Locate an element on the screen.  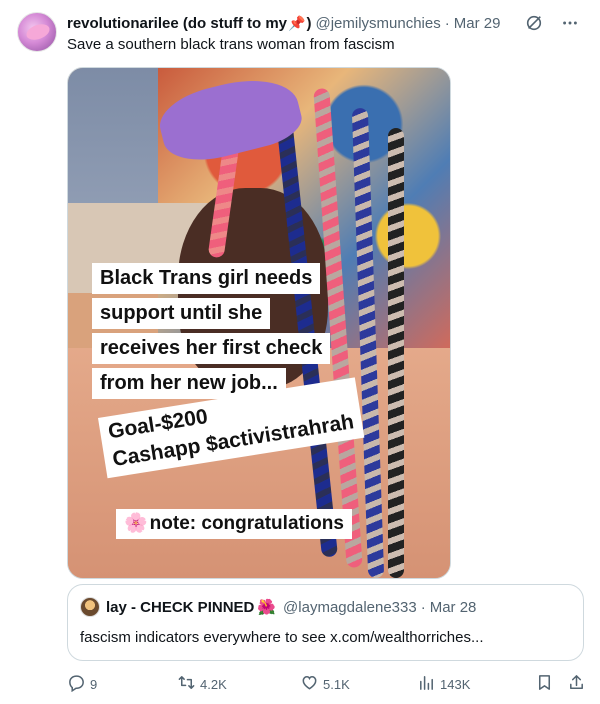
more-icon is located at coordinates (570, 23).